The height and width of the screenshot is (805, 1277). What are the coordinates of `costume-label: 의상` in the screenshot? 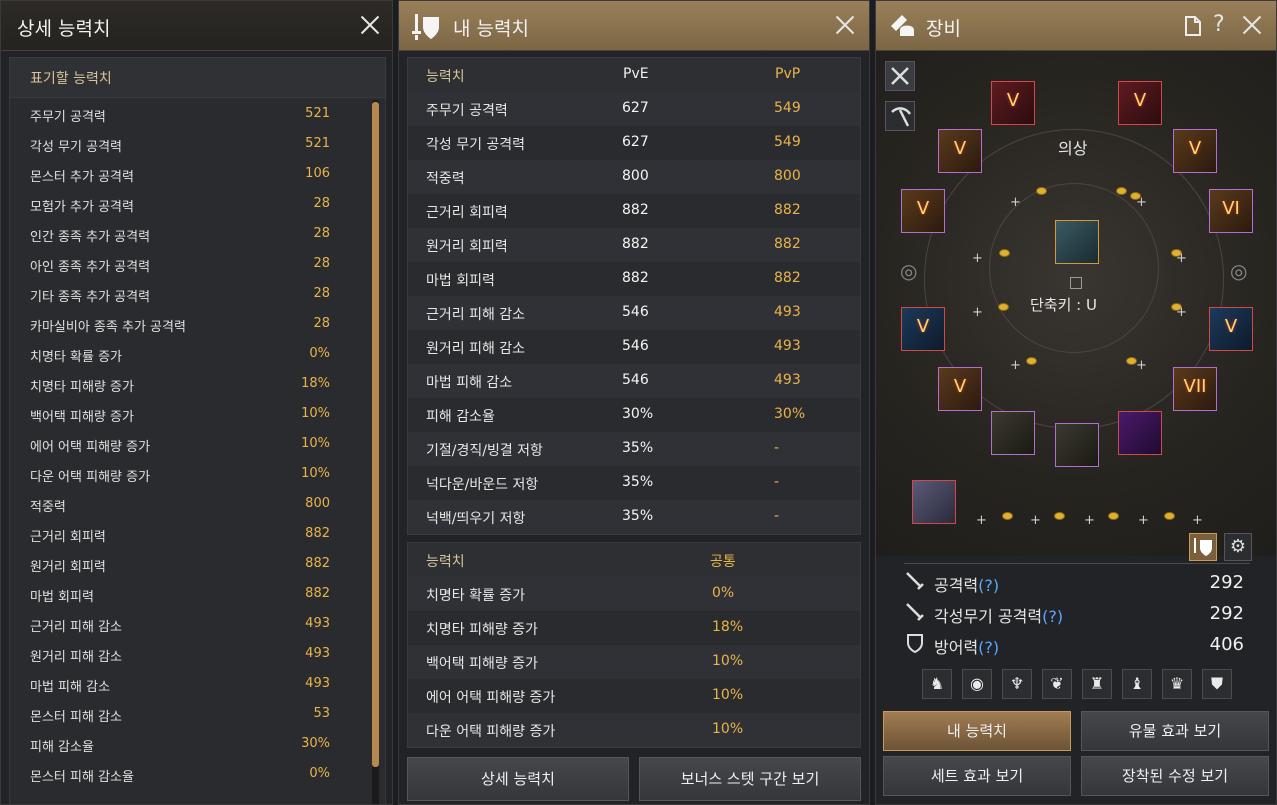 It's located at (1073, 148).